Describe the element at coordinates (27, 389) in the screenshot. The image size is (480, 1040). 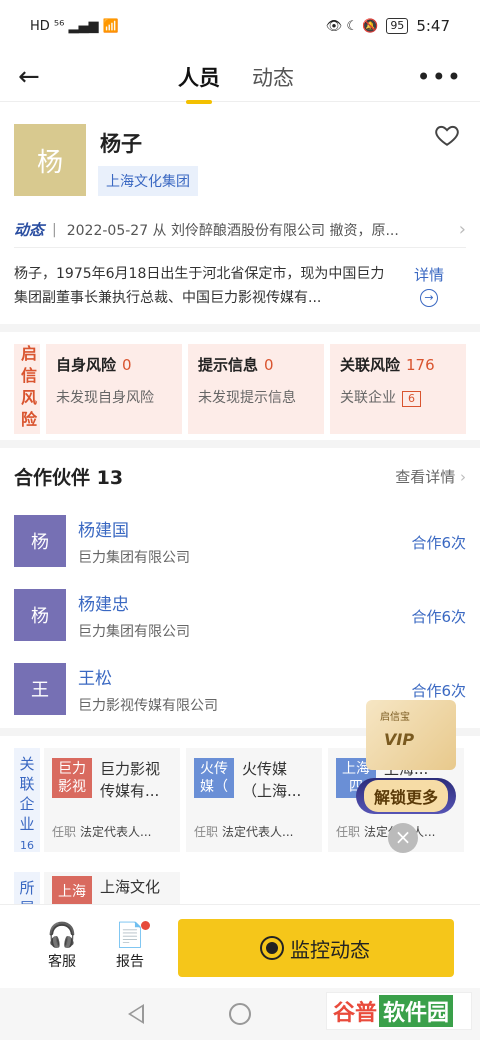
I see `risk-side-label: 启信风险` at that location.